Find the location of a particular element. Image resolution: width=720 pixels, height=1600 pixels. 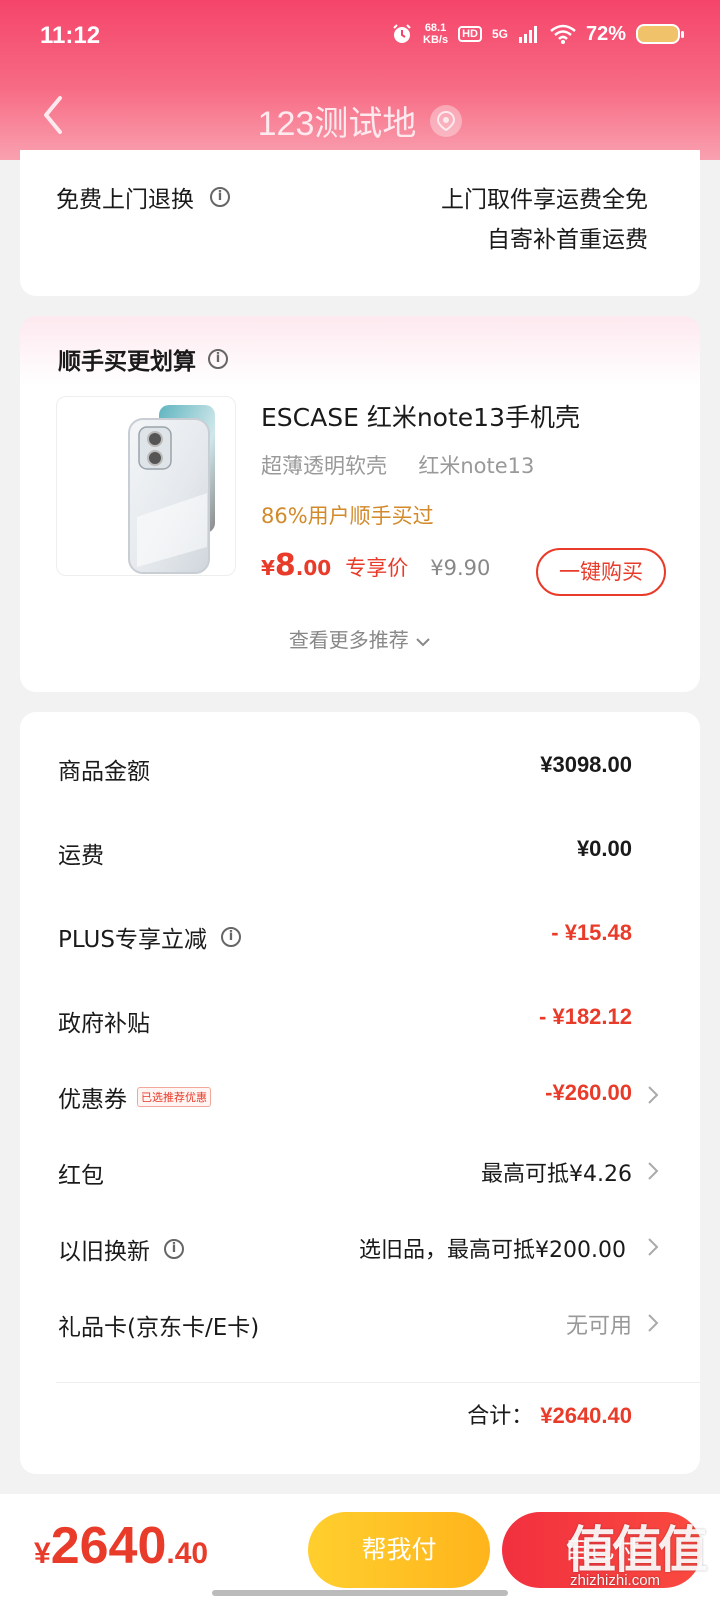

wifi-icon is located at coordinates (563, 34).